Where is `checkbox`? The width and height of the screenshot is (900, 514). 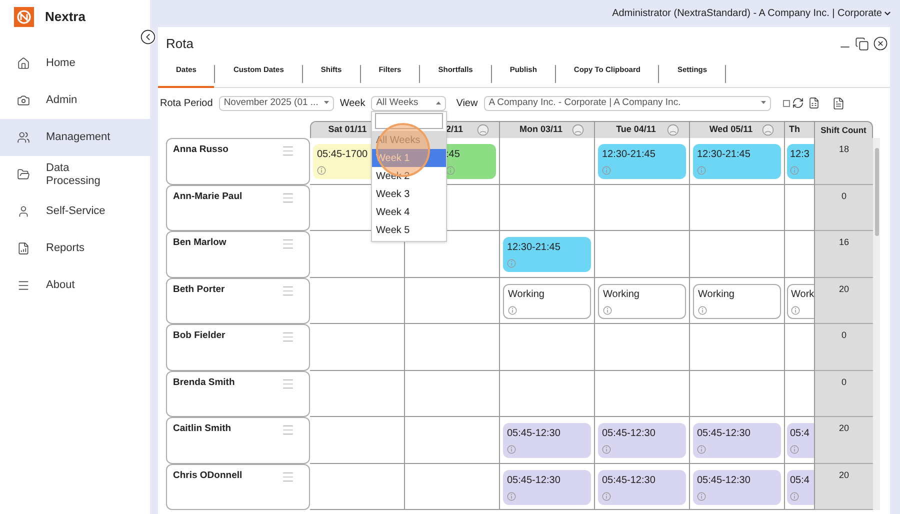
checkbox is located at coordinates (786, 103).